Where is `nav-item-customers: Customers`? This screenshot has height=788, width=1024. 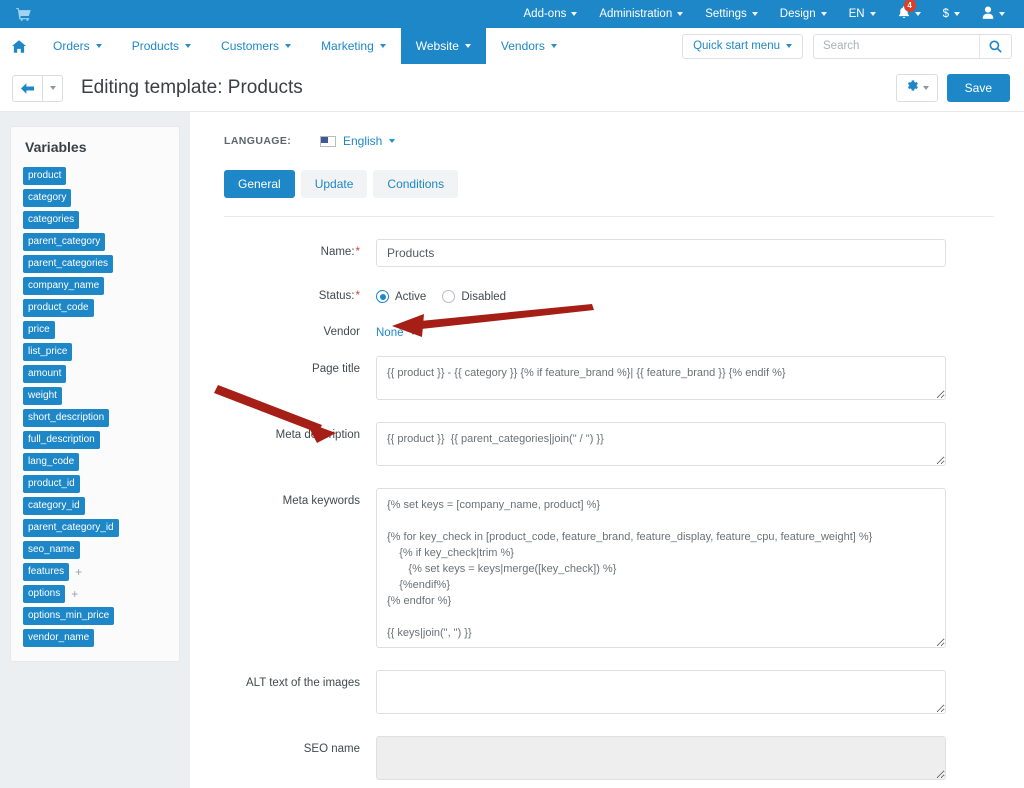 nav-item-customers: Customers is located at coordinates (256, 46).